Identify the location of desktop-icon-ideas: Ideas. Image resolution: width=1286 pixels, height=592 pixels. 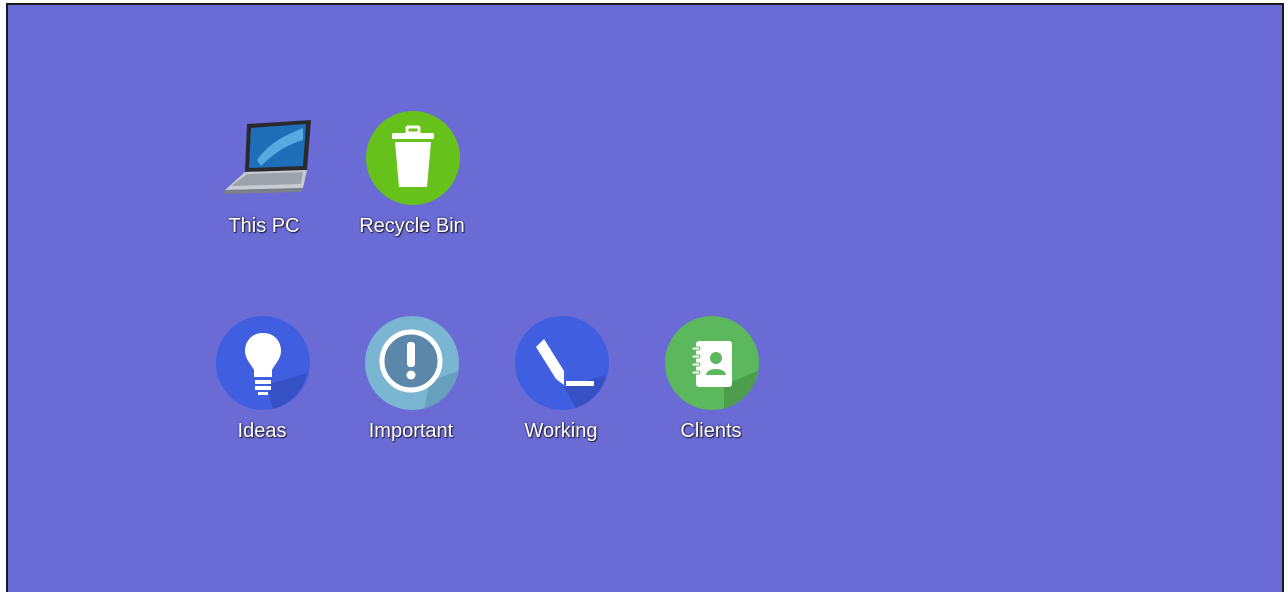
(262, 385).